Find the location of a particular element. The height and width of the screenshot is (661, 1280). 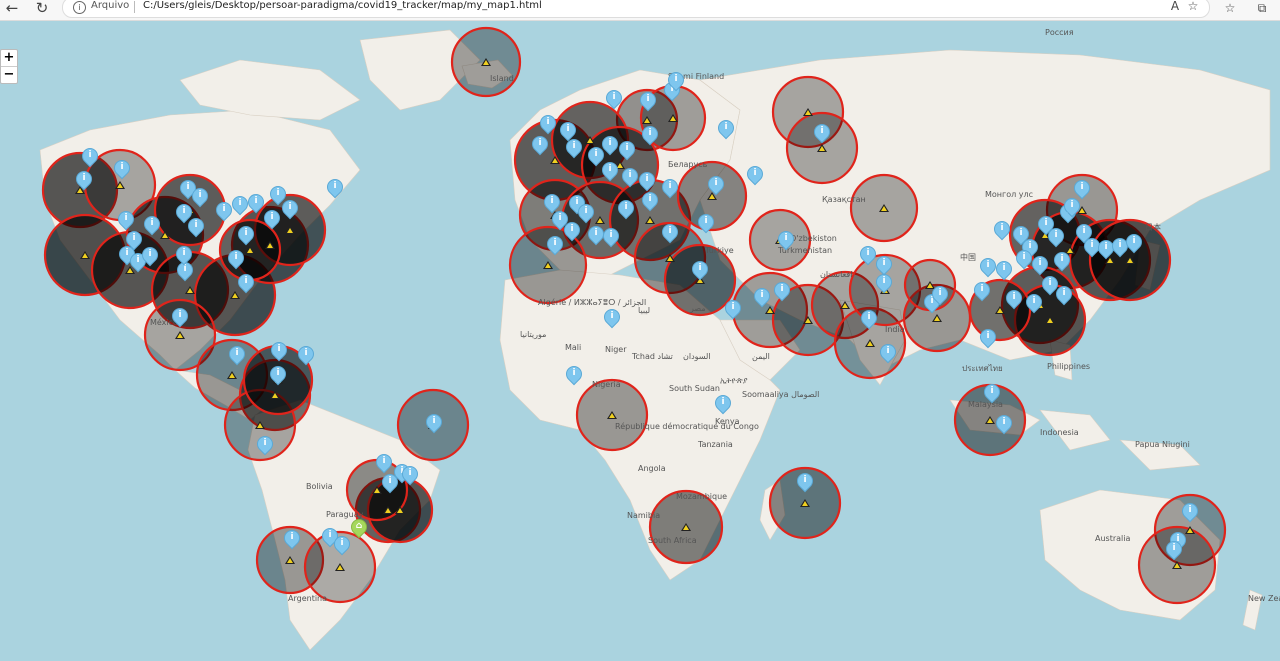

favorites-icon: ☆ is located at coordinates (1230, 8).